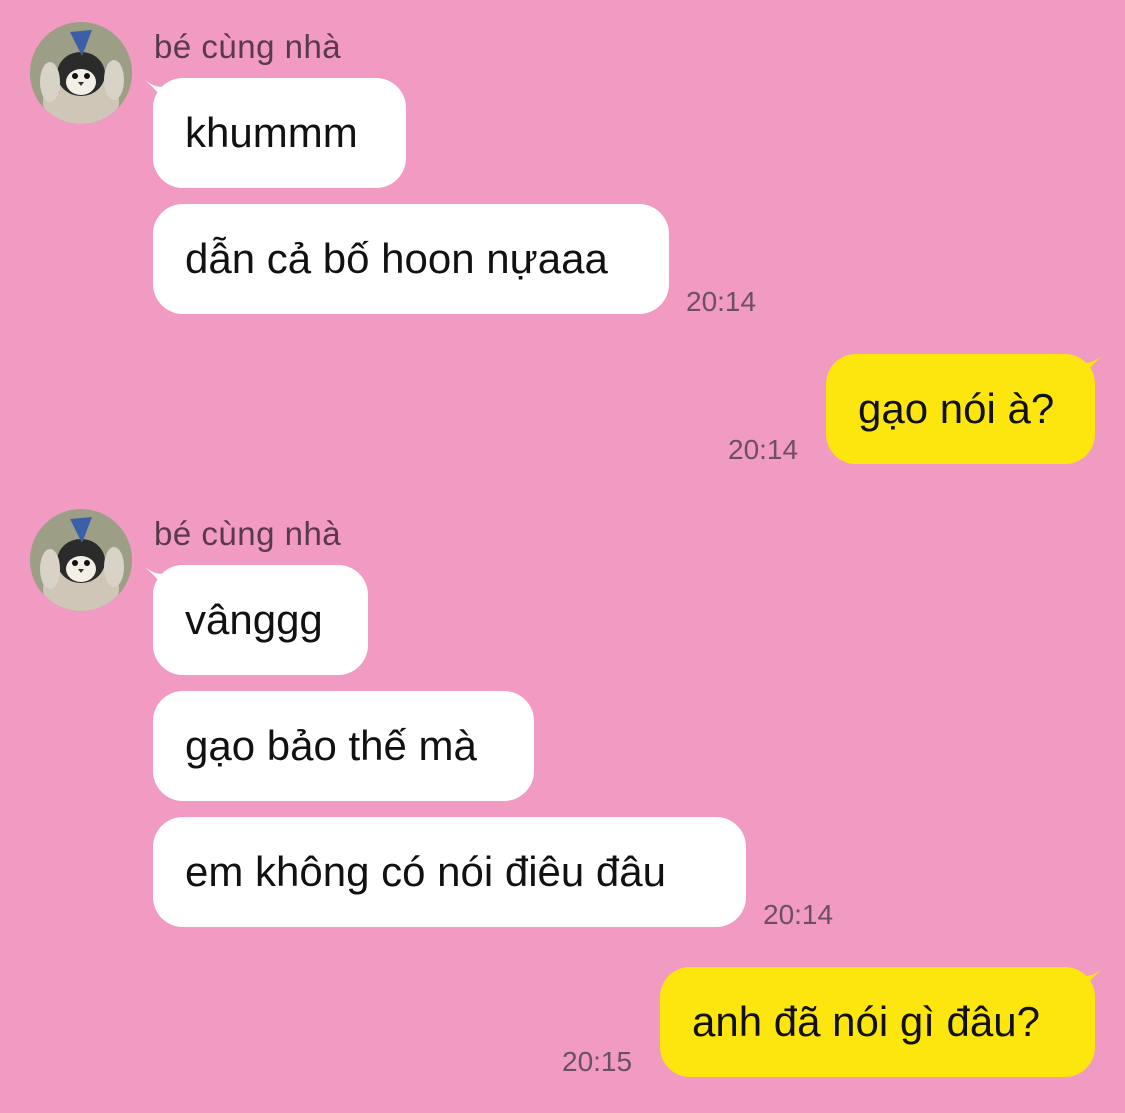 This screenshot has height=1113, width=1125. I want to click on message-bubble-received: vânggg, so click(260, 620).